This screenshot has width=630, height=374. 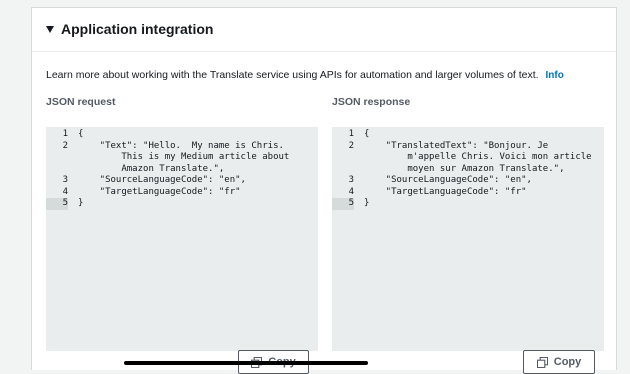 I want to click on code-line: Amazon Translate.",, so click(x=151, y=168).